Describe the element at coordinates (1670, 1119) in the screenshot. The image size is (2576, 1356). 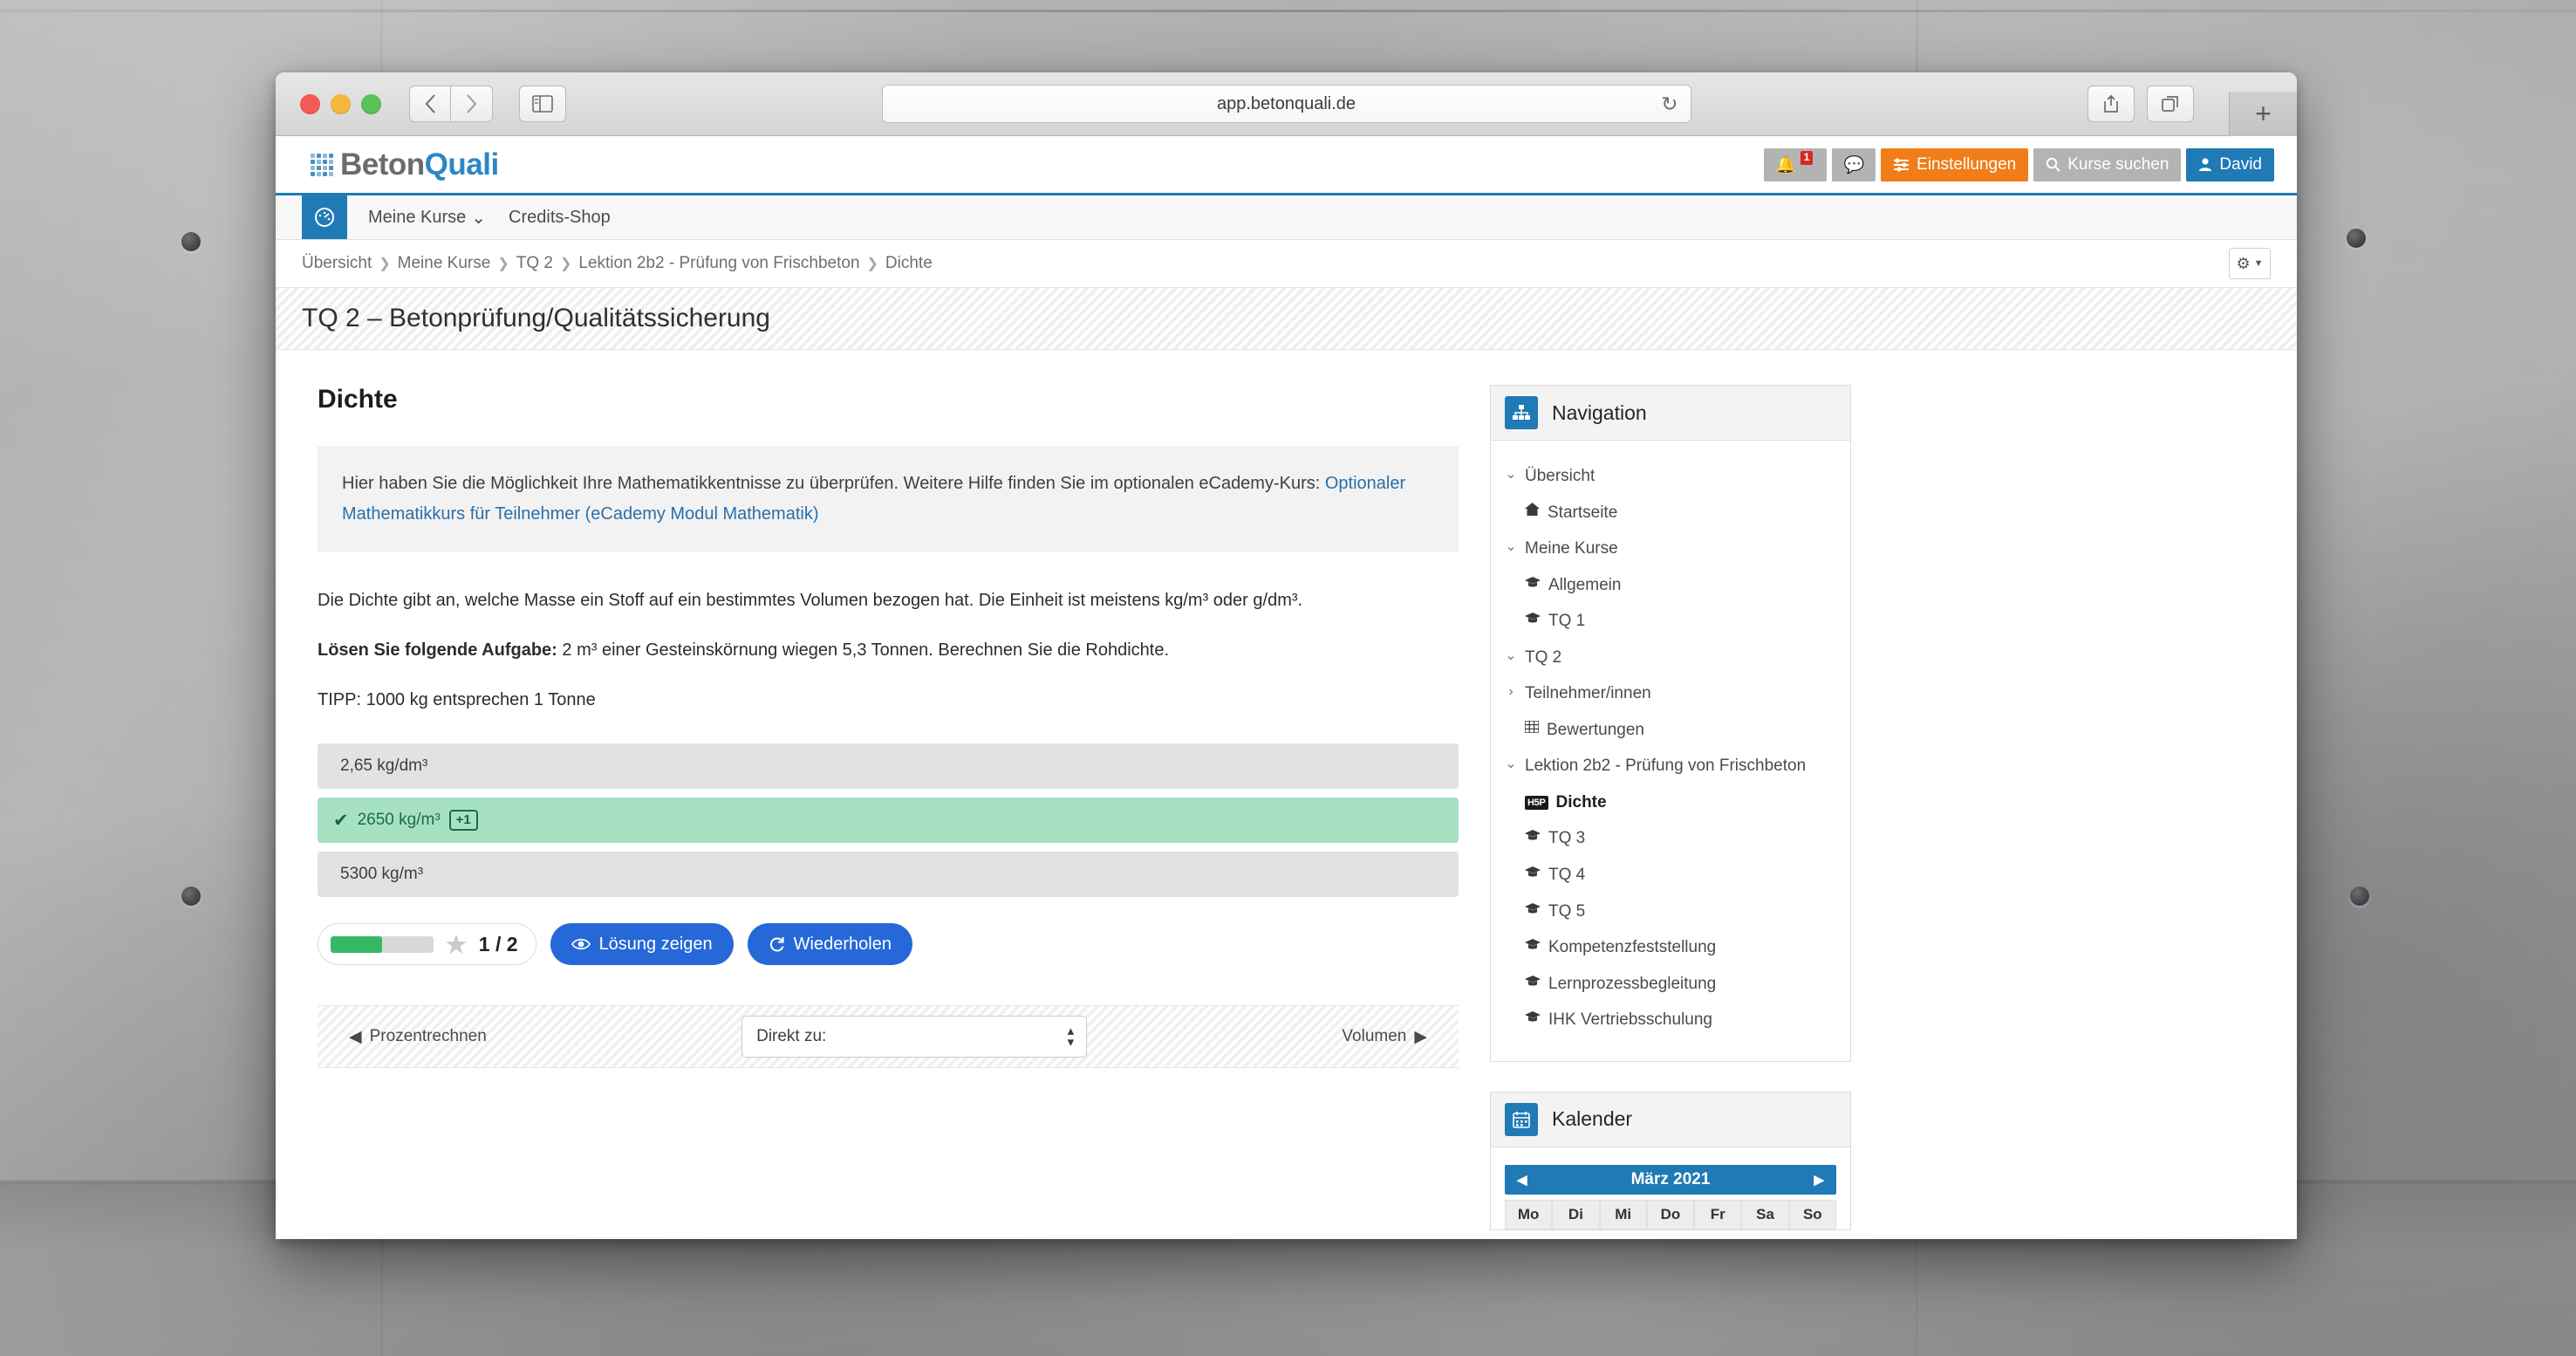
I see `calendar-block-header: Kalender` at that location.